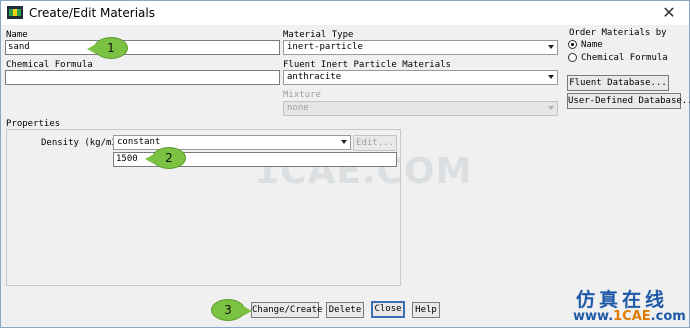 Image resolution: width=690 pixels, height=328 pixels. I want to click on order-materials-group: Order Materials by Name Chemical Formula, so click(625, 46).